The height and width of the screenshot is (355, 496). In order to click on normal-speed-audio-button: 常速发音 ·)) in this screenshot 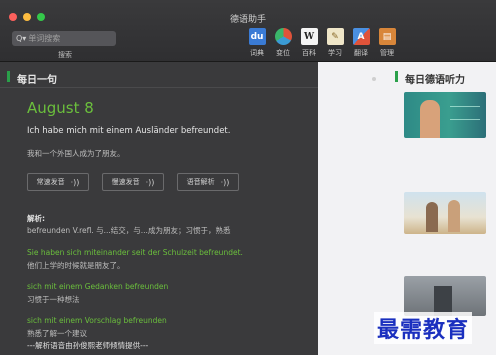, I will do `click(58, 182)`.